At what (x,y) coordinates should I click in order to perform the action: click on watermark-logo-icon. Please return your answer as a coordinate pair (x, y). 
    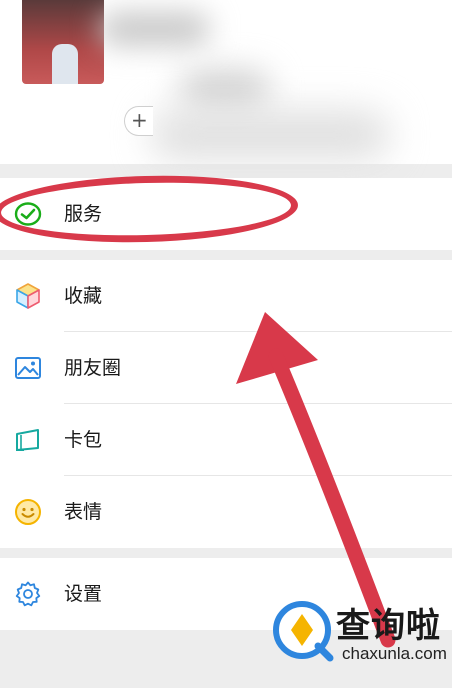
    Looking at the image, I should click on (303, 631).